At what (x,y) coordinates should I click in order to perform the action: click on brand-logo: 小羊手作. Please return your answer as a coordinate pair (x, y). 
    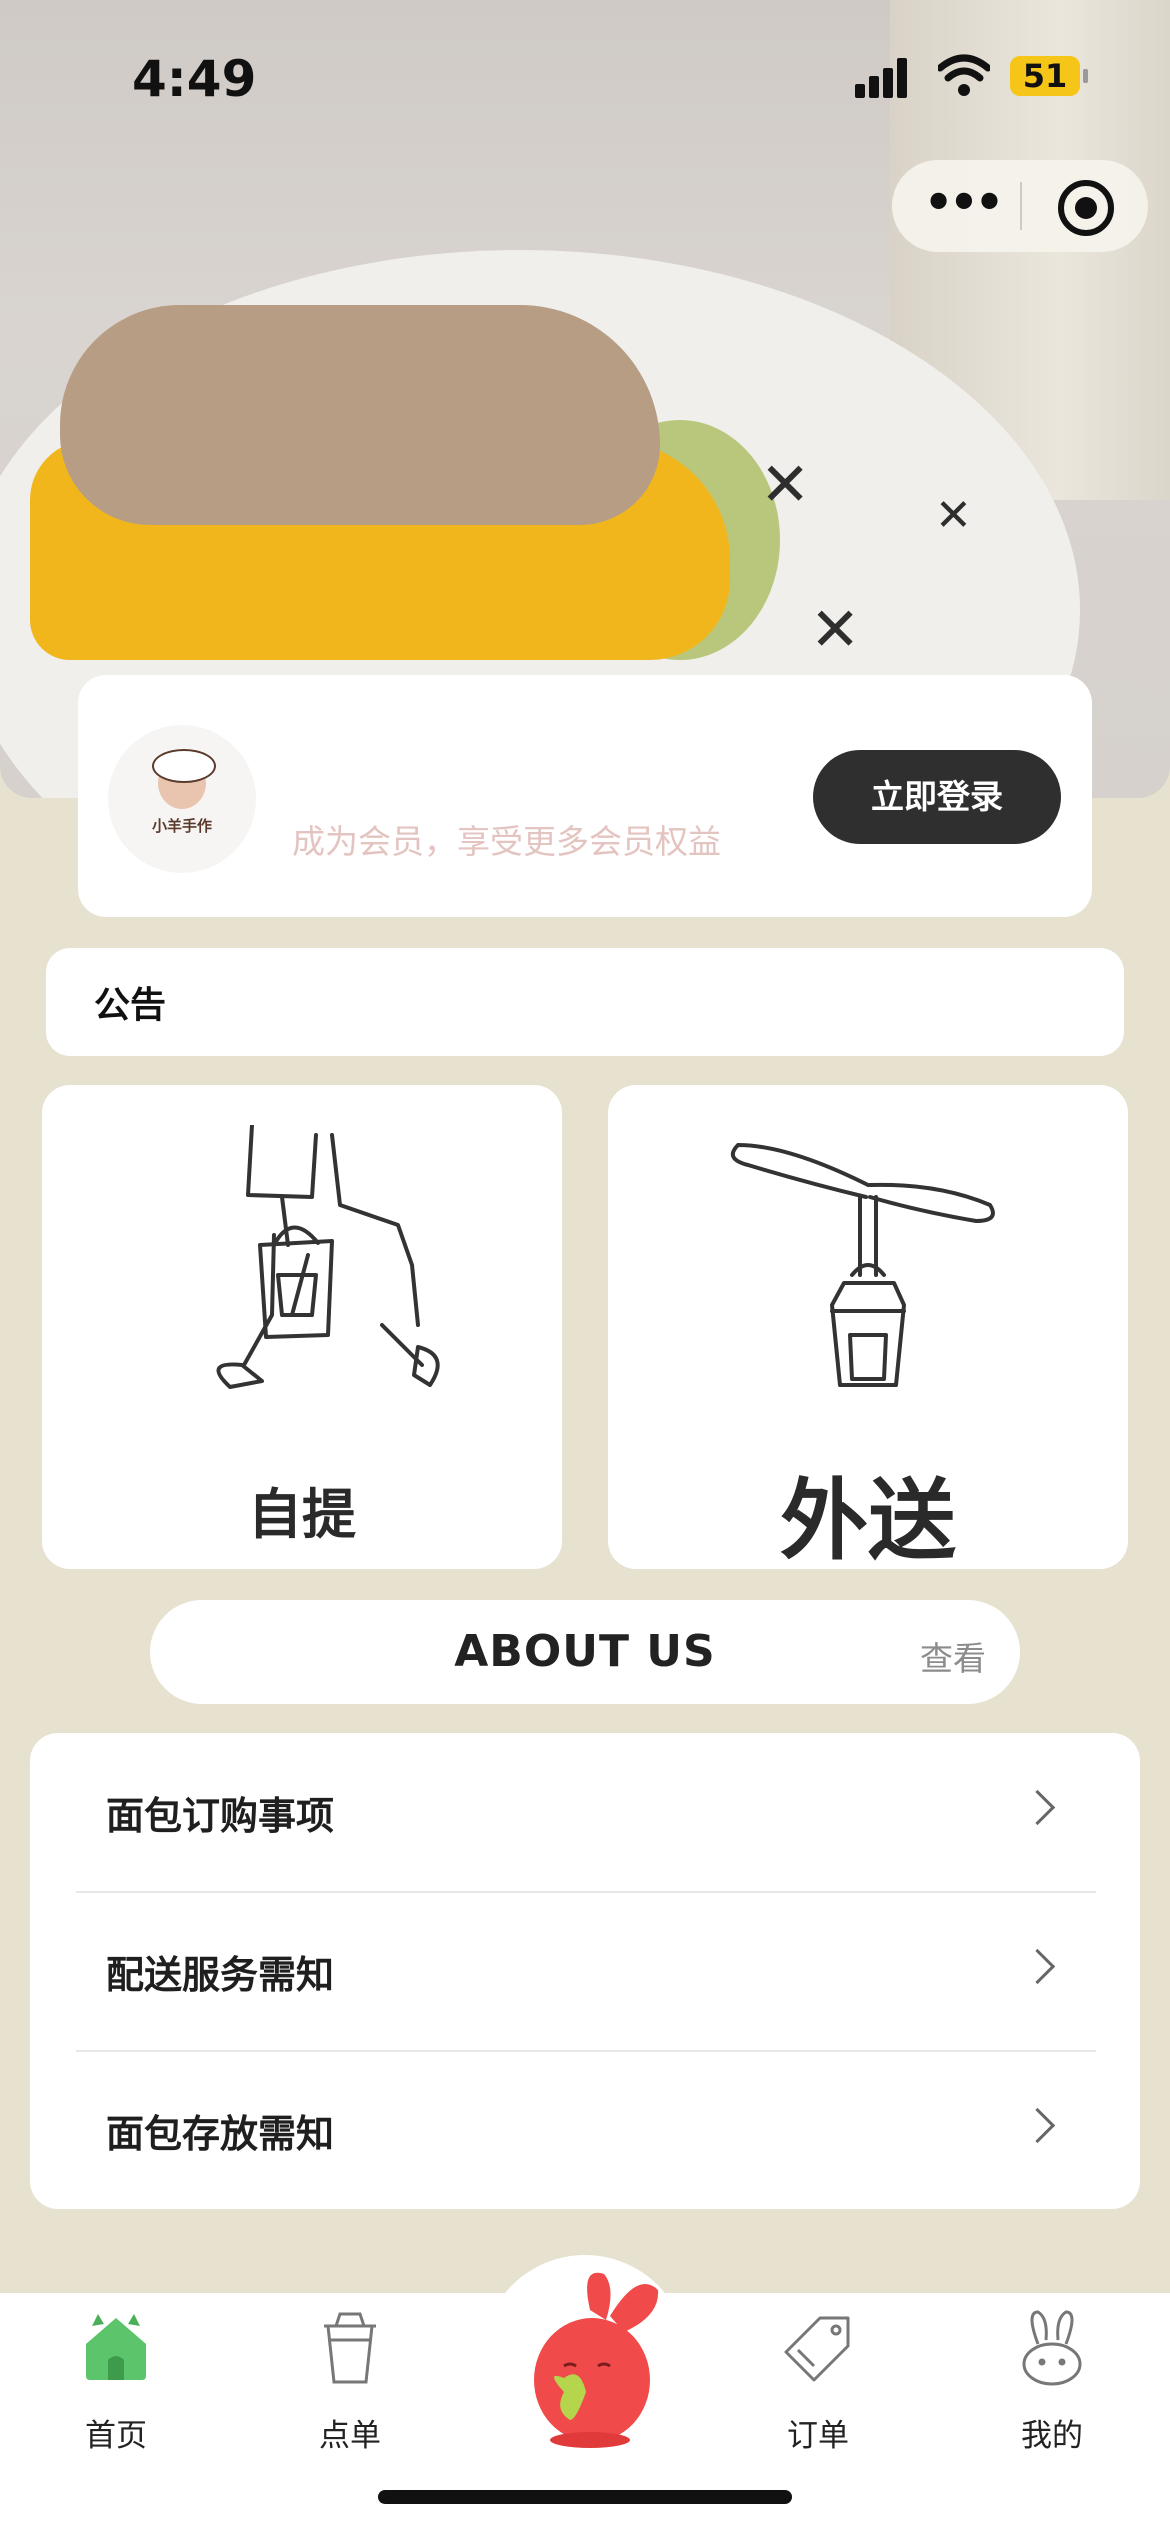
    Looking at the image, I should click on (182, 799).